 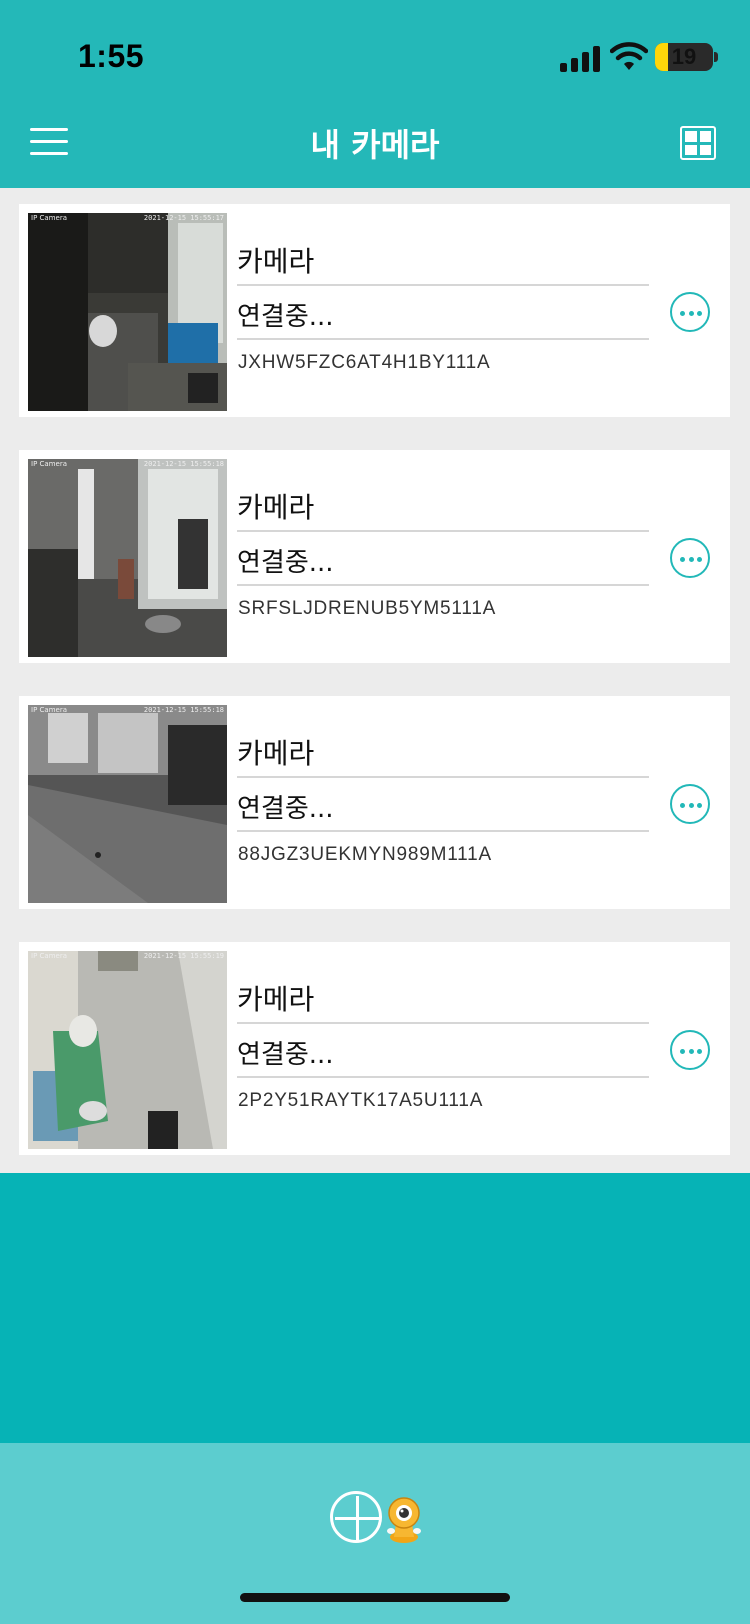 What do you see at coordinates (629, 56) in the screenshot?
I see `wifi-icon` at bounding box center [629, 56].